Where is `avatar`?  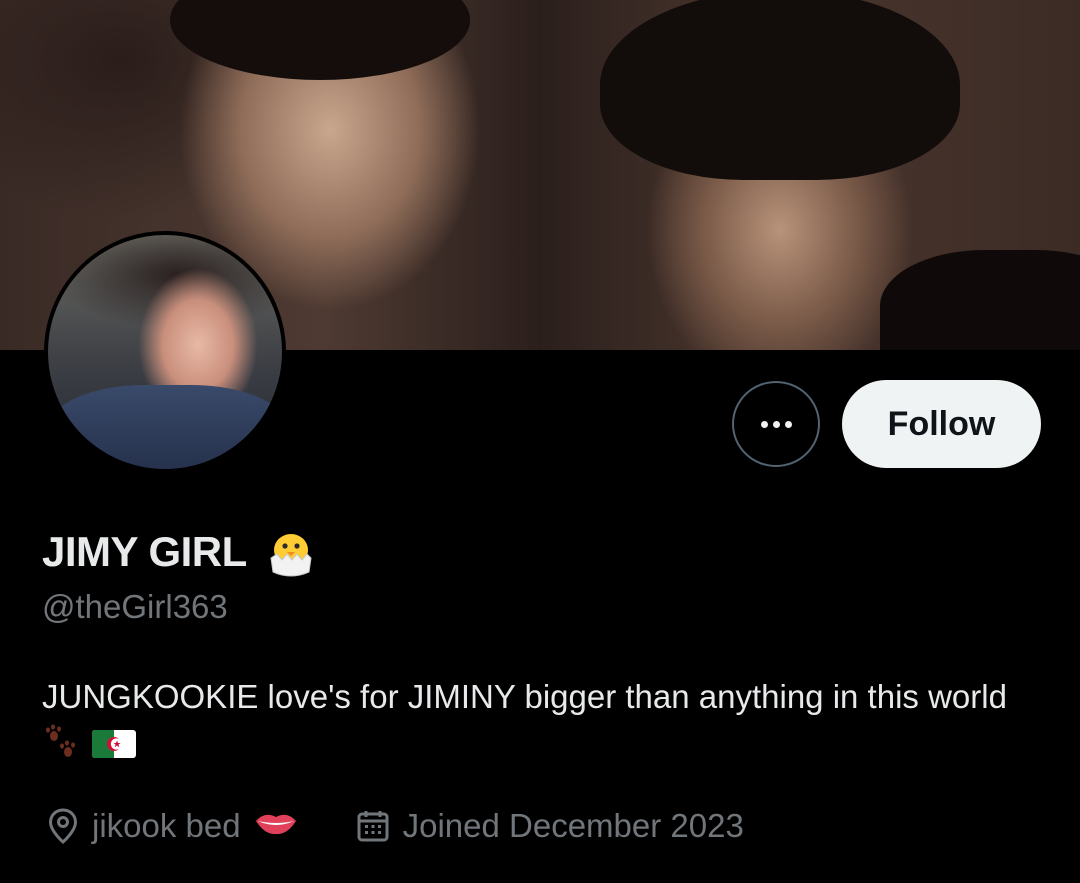
avatar is located at coordinates (165, 352).